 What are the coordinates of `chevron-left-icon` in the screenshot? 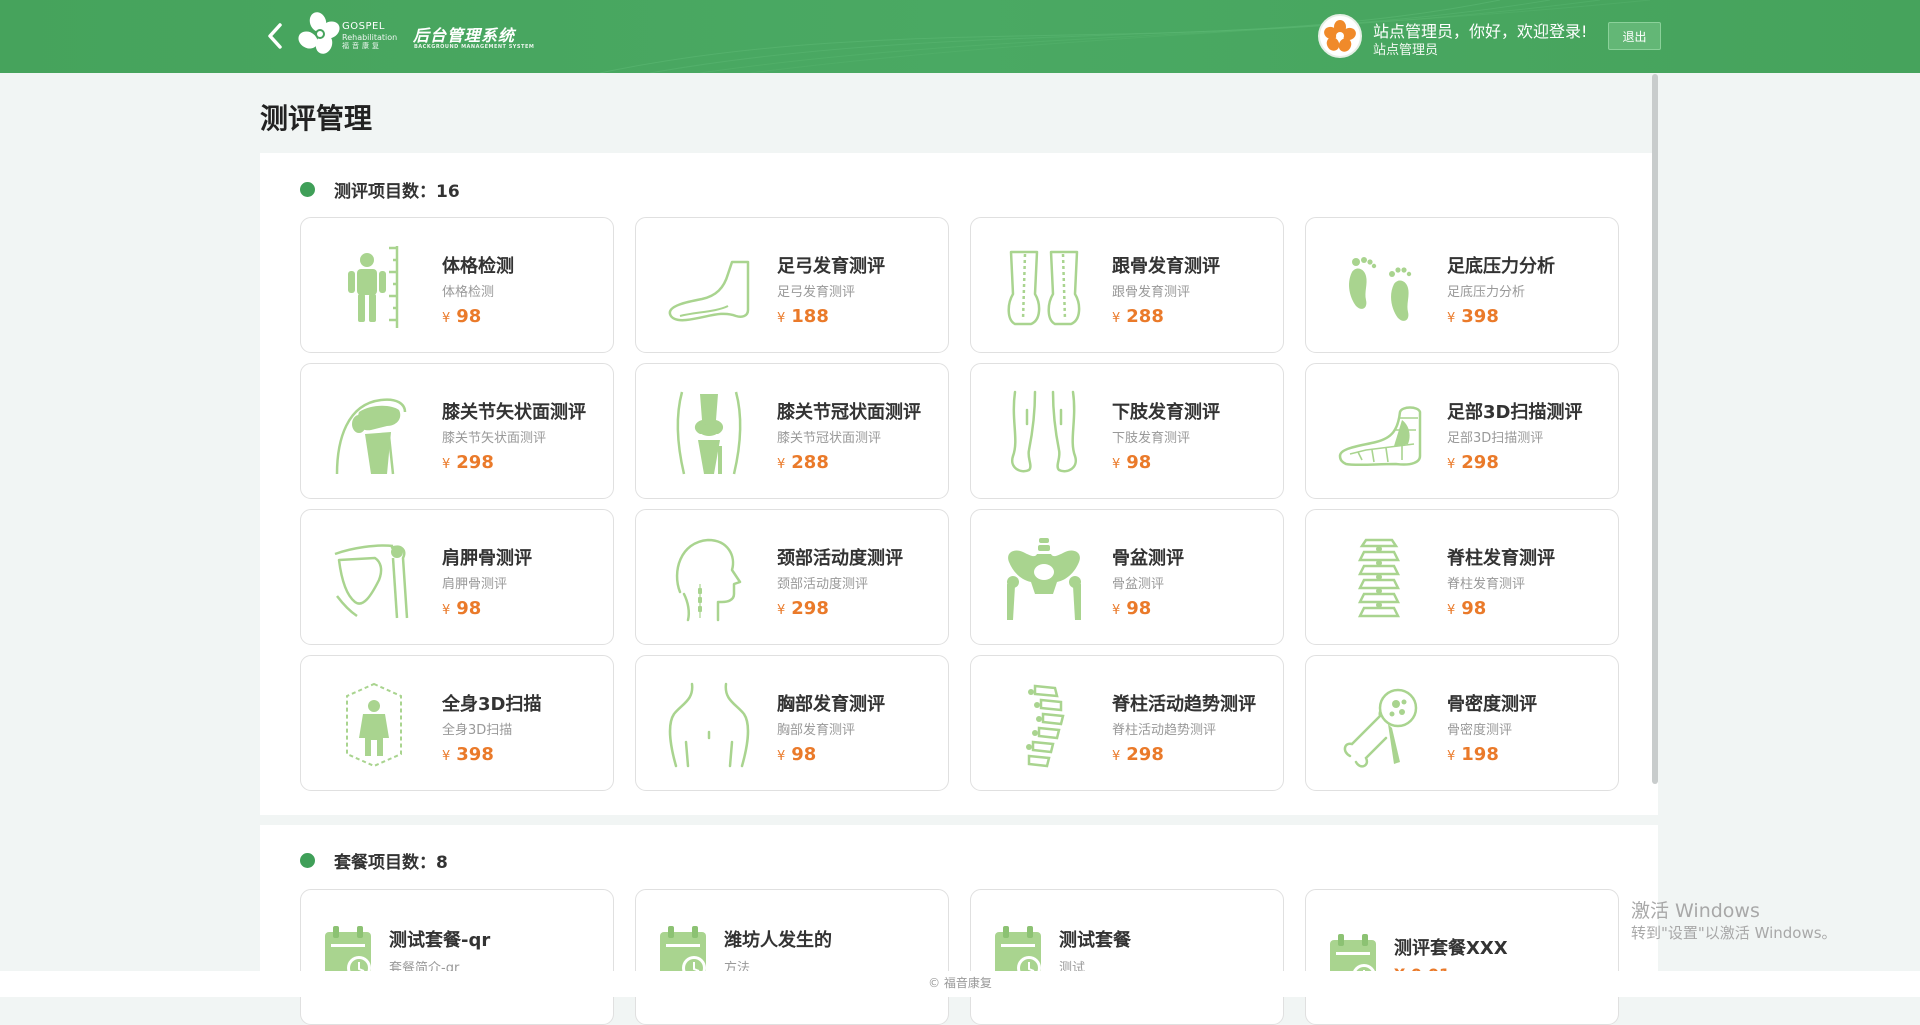 It's located at (275, 36).